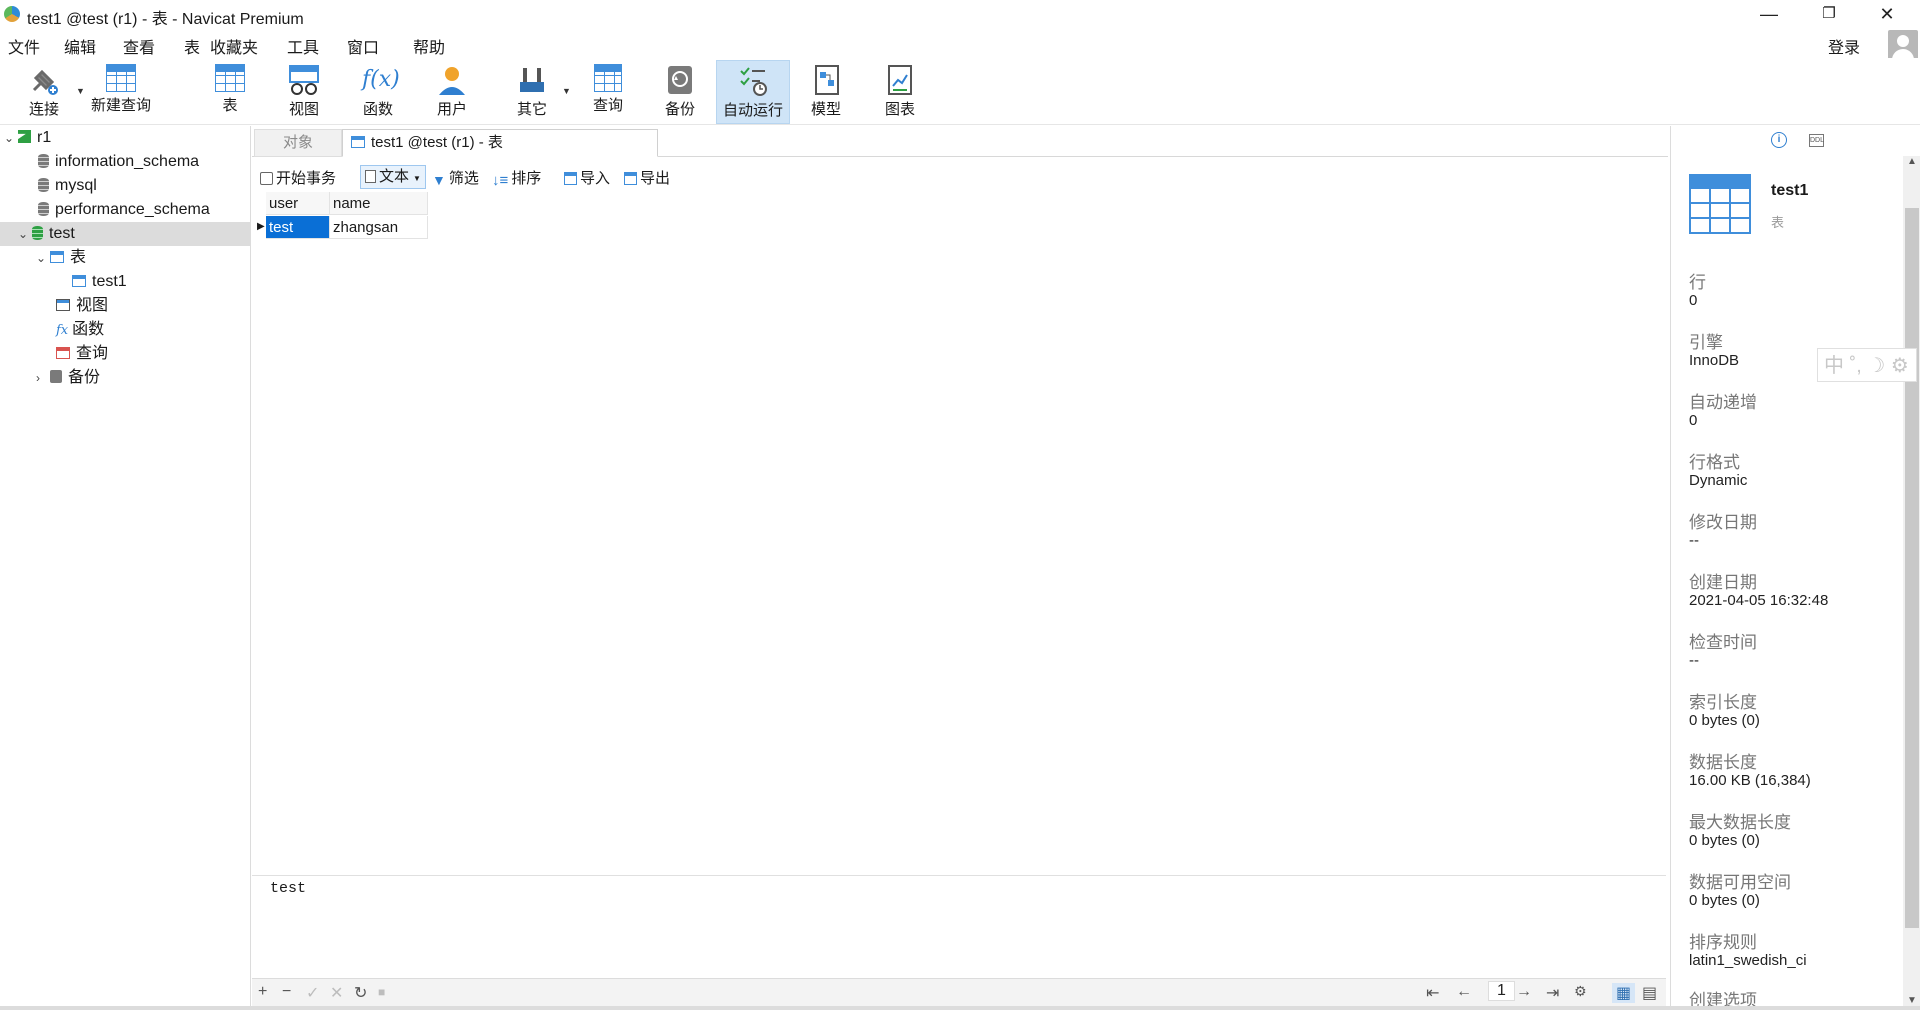 The width and height of the screenshot is (1920, 1011). What do you see at coordinates (76, 185) in the screenshot?
I see `db-label: mysql` at bounding box center [76, 185].